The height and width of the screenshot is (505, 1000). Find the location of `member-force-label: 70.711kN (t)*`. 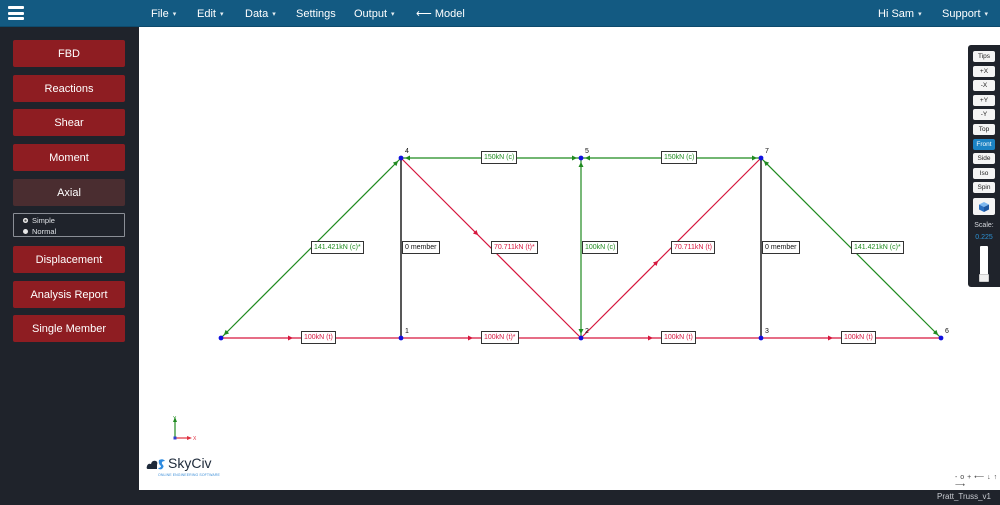

member-force-label: 70.711kN (t)* is located at coordinates (514, 247).